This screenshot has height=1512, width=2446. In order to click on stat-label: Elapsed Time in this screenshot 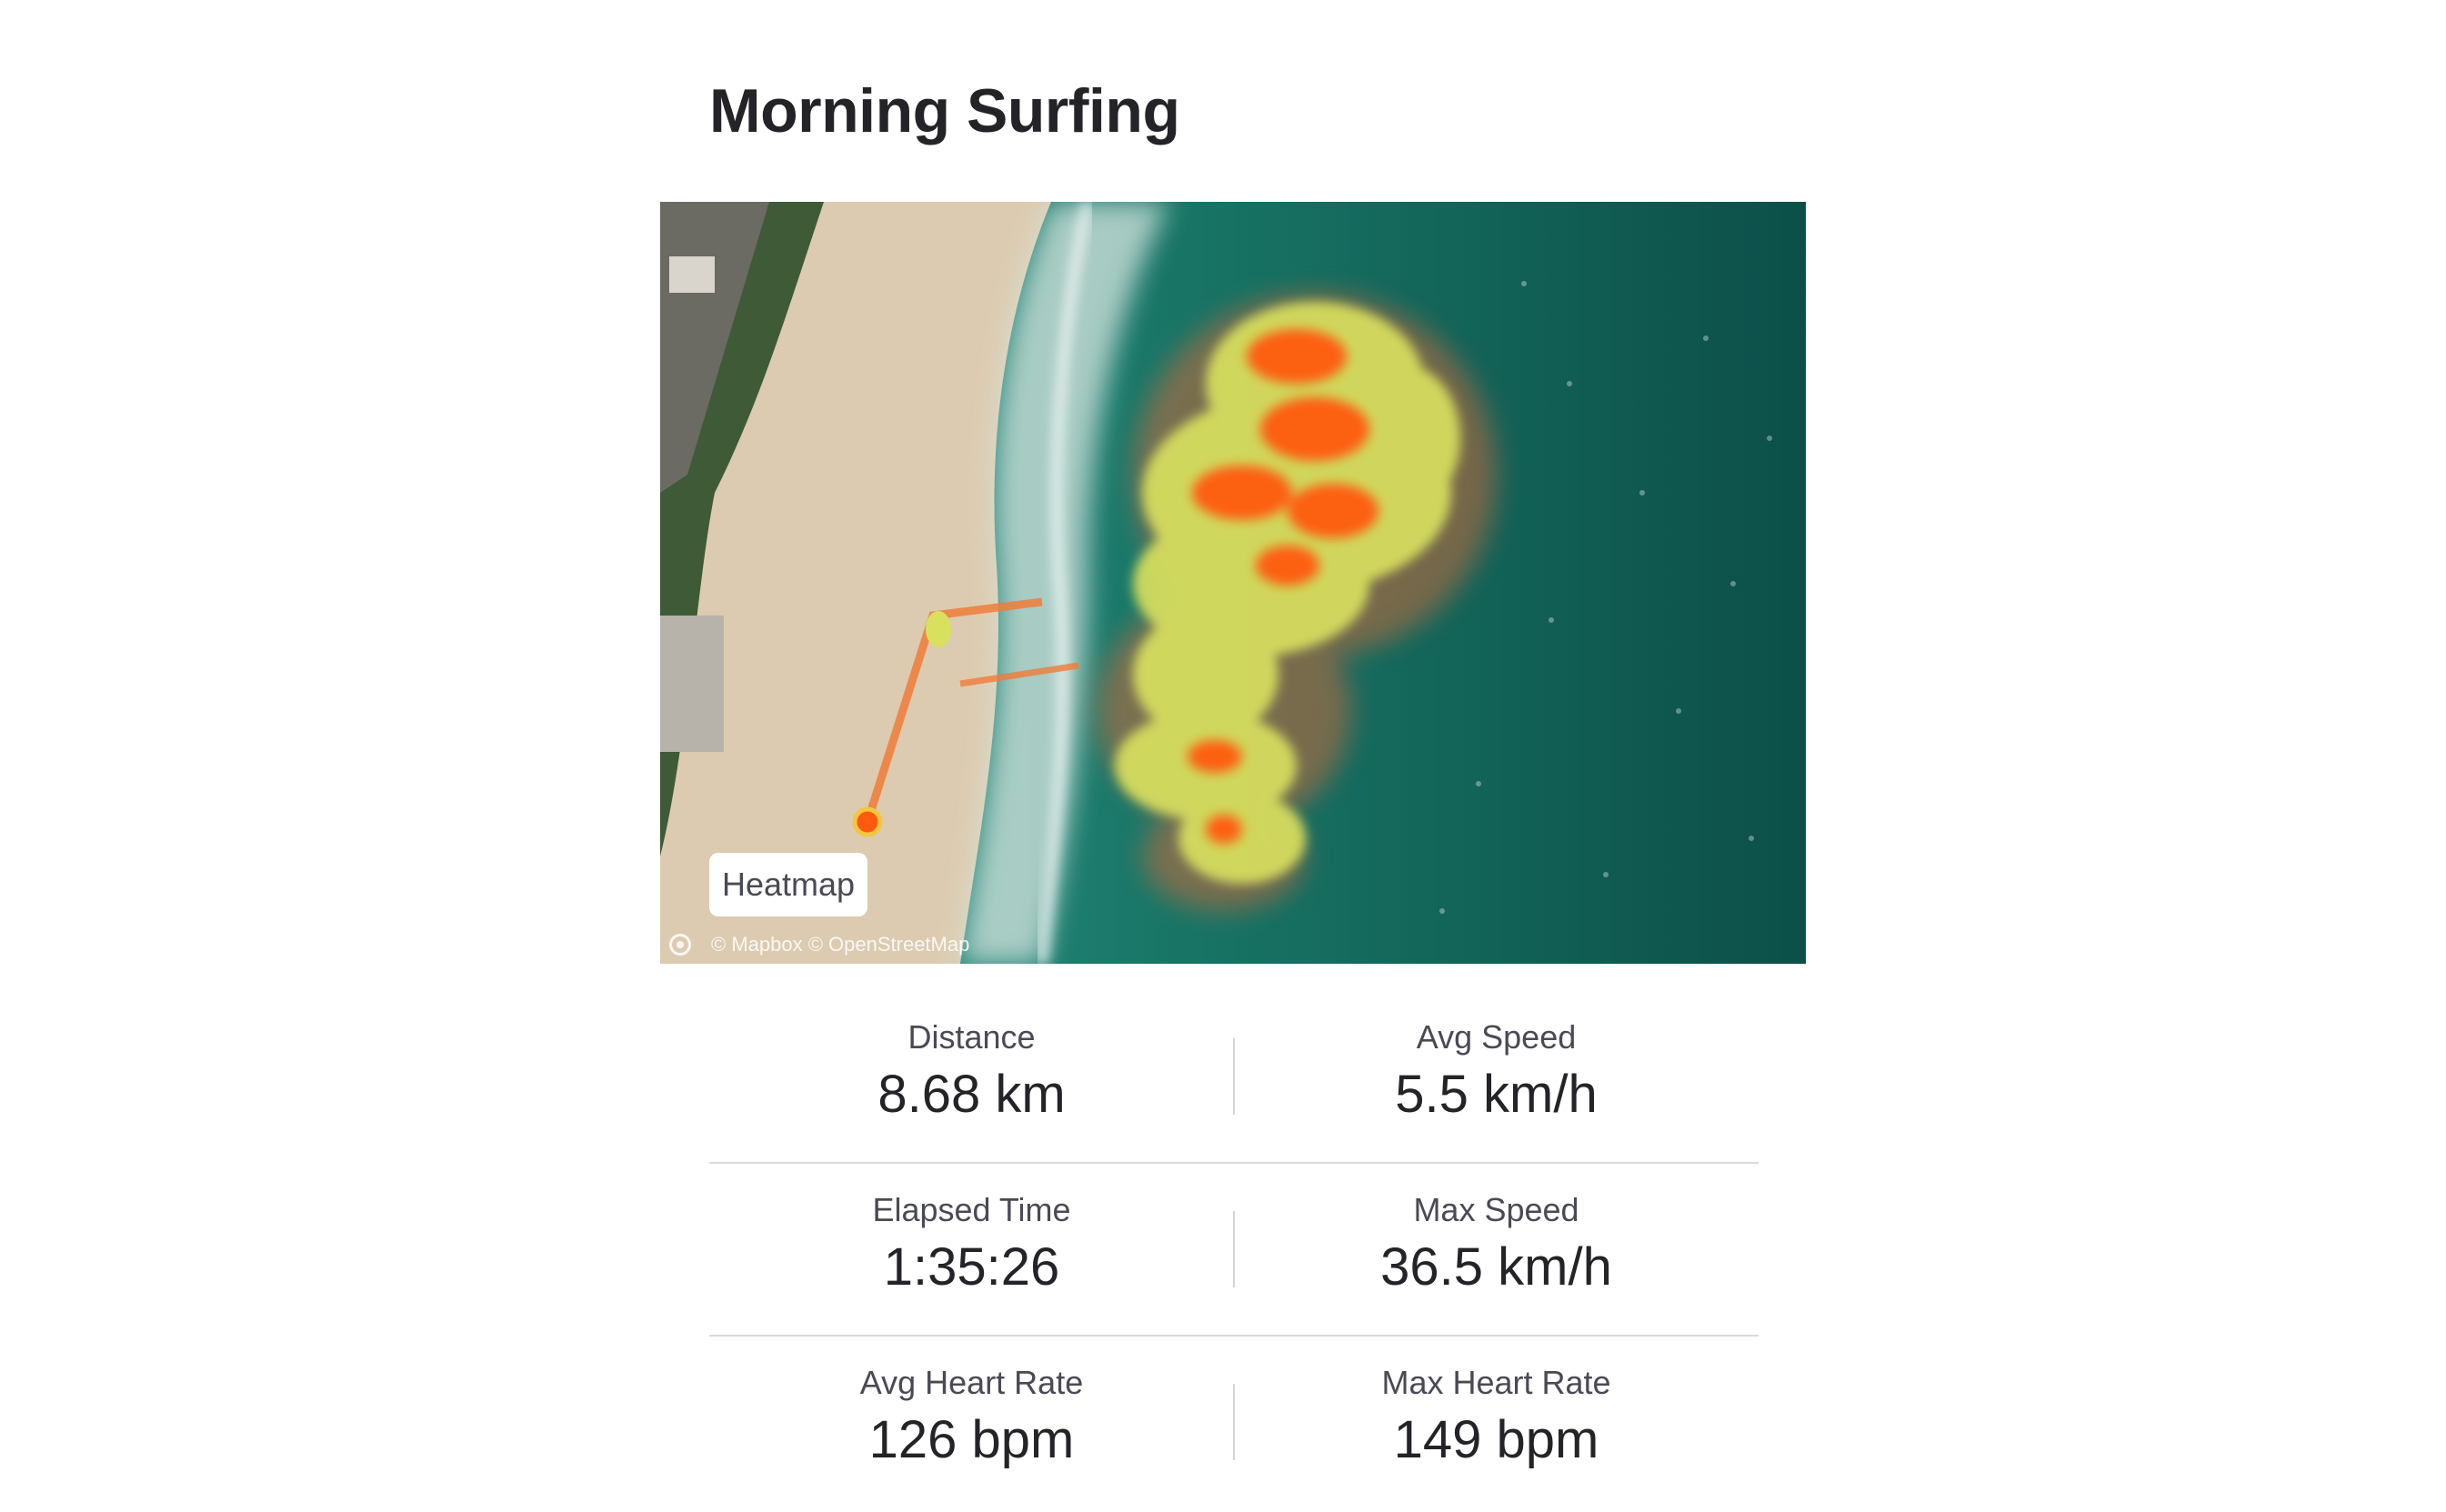, I will do `click(971, 1209)`.